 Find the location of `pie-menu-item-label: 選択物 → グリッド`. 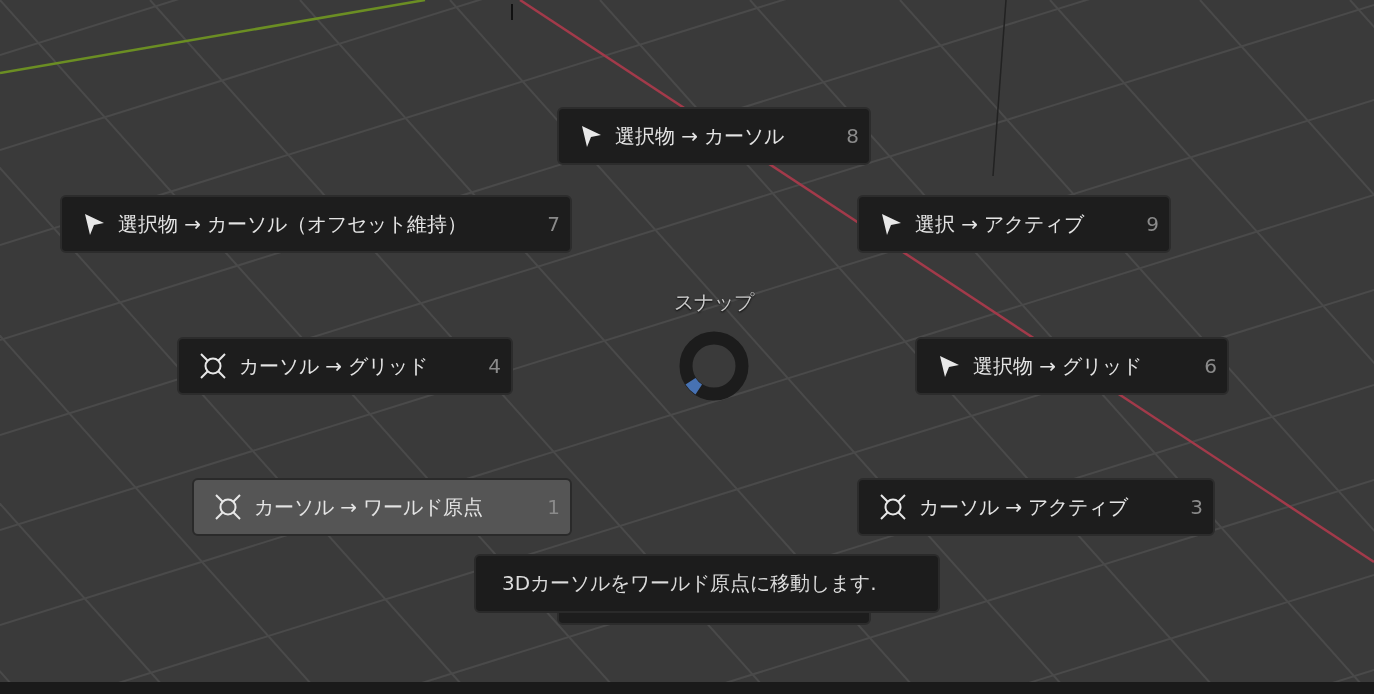

pie-menu-item-label: 選択物 → グリッド is located at coordinates (1058, 366).